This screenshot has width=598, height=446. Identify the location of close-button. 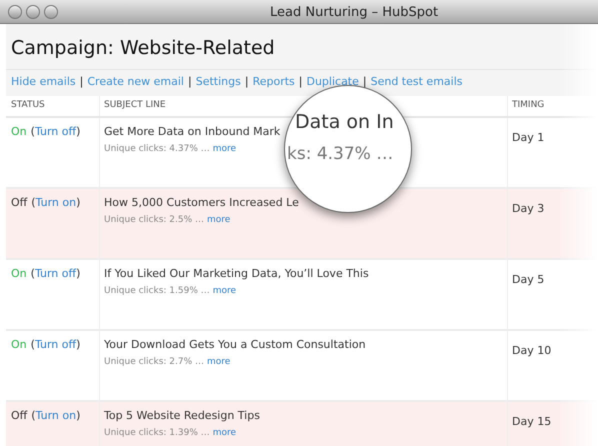
(15, 11).